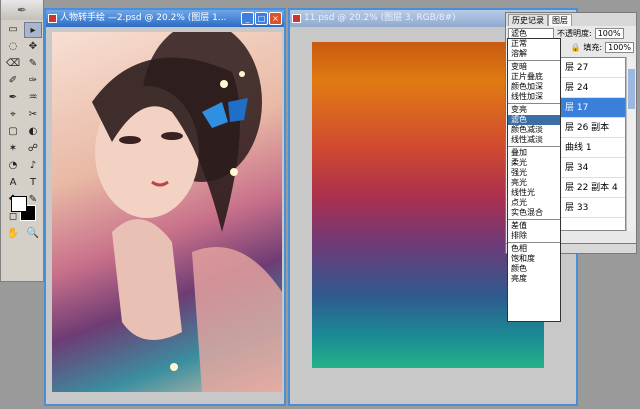 This screenshot has height=409, width=640. I want to click on blend-mode-option: 差值, so click(534, 226).